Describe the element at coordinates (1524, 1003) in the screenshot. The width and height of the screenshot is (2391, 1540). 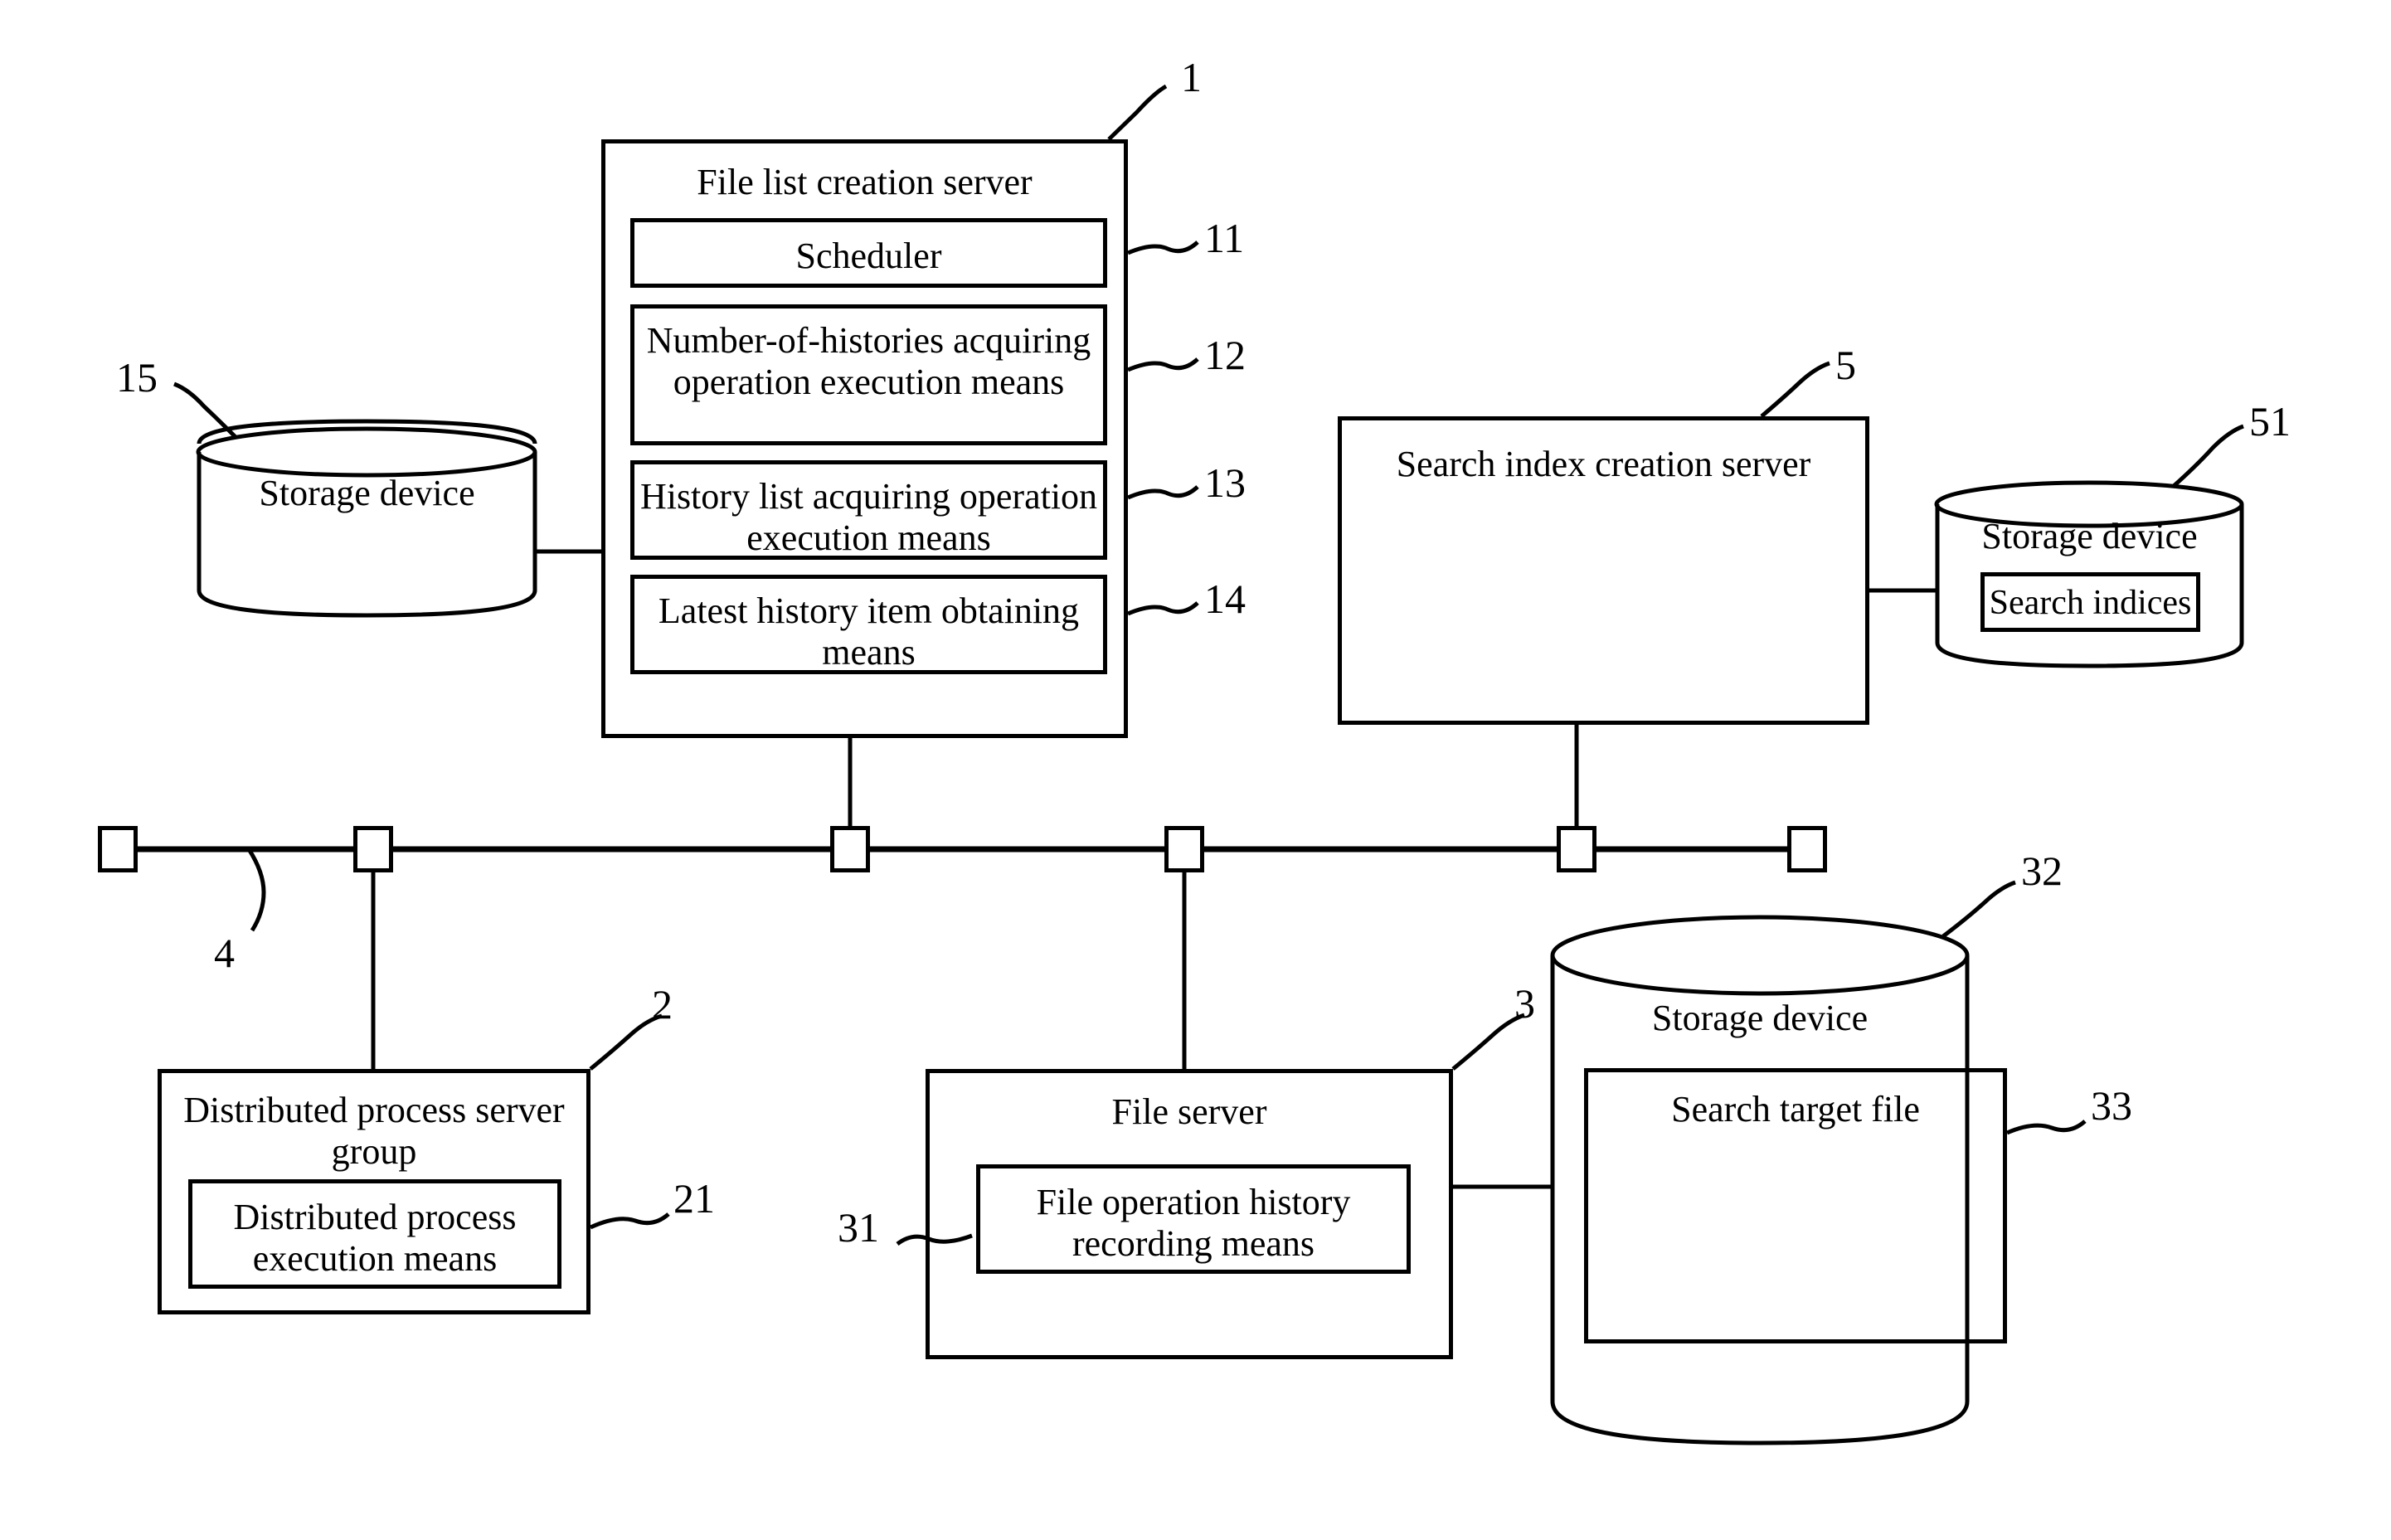
I see `ref-numeral-3: 3` at that location.